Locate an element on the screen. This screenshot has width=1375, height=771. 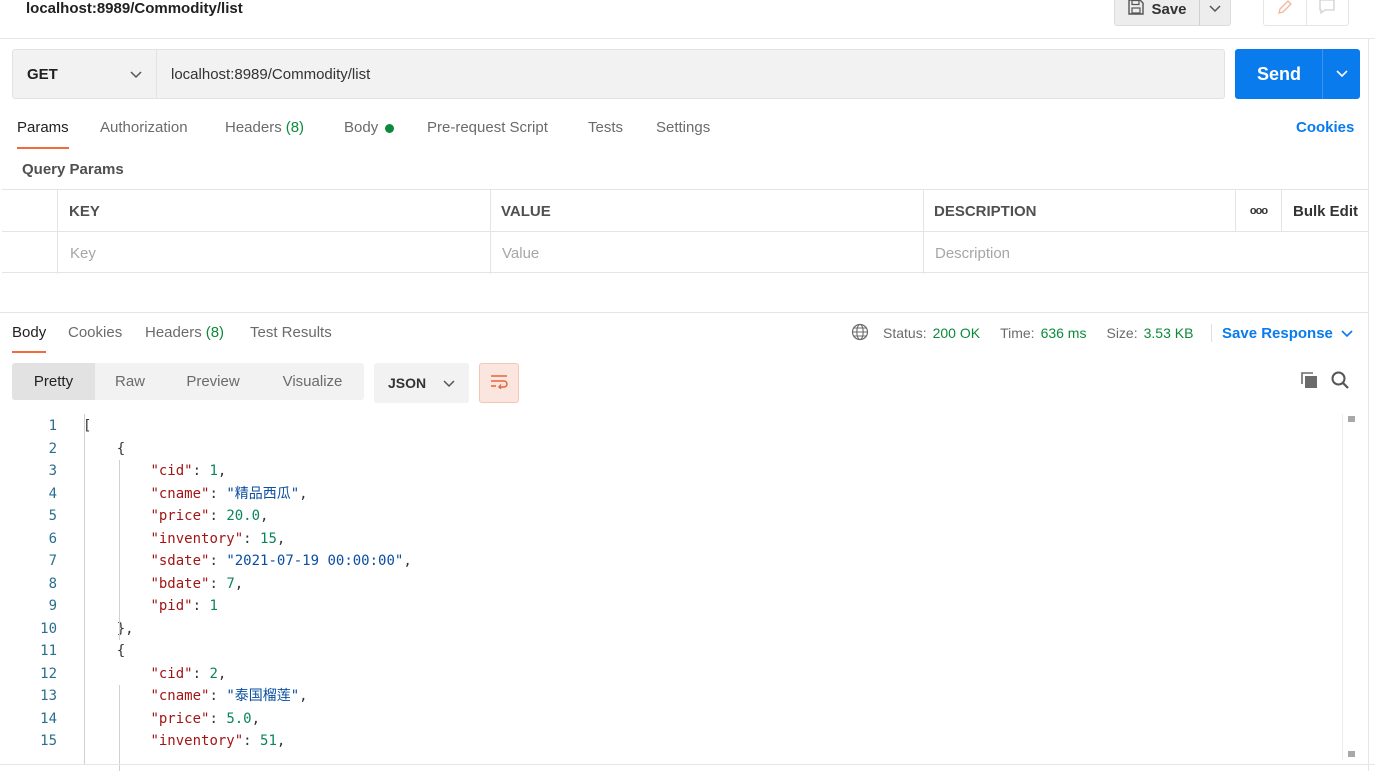
save-label: Save is located at coordinates (1169, 9).